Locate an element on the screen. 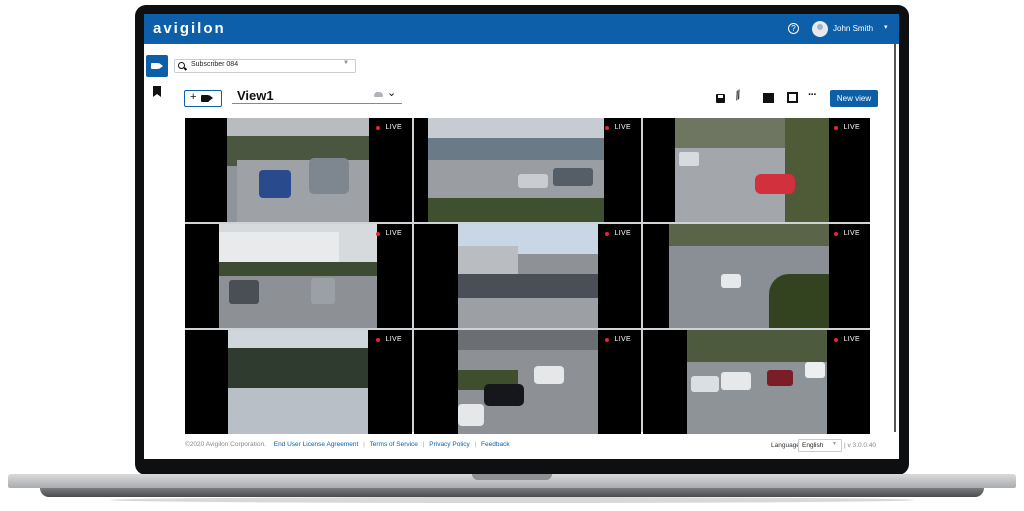 Image resolution: width=1024 pixels, height=511 pixels. version-text: v 3.0.0.40 is located at coordinates (862, 445).